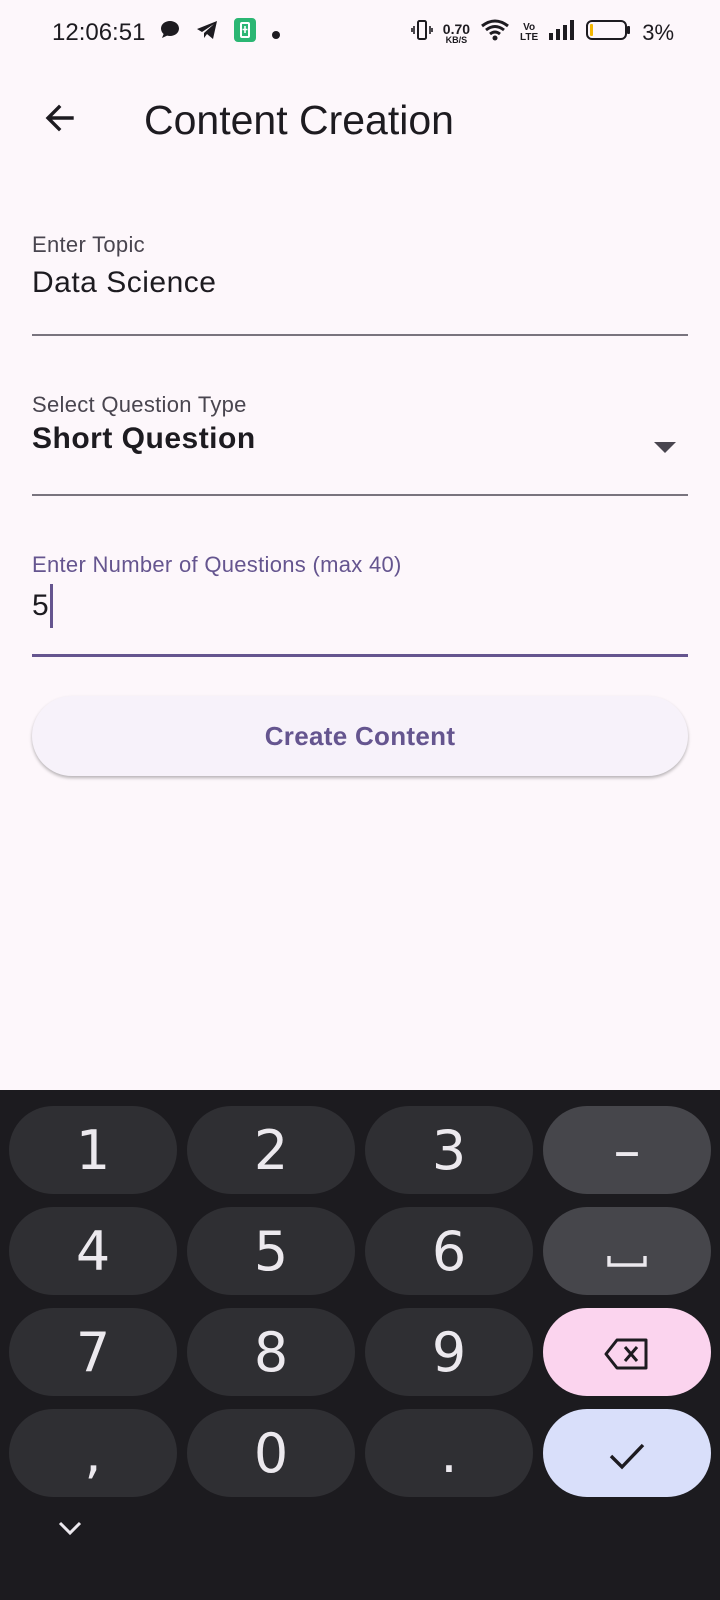 The image size is (720, 1600). I want to click on question-type-underline, so click(360, 495).